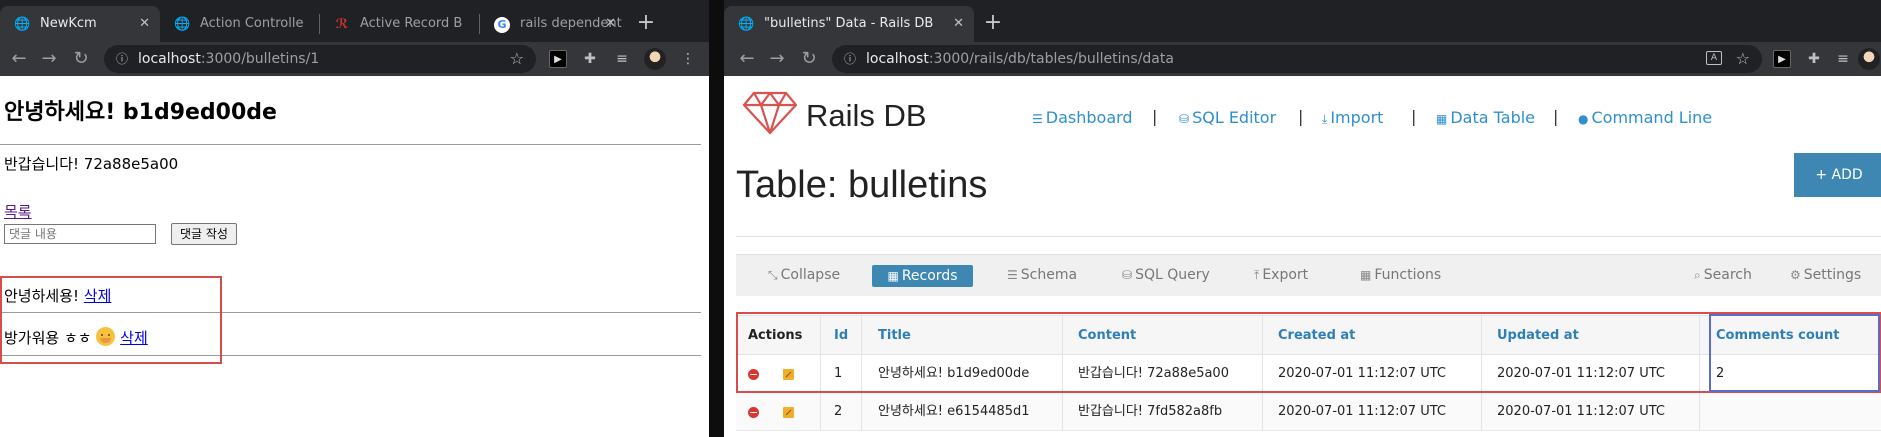 The image size is (1881, 437). I want to click on tab-title: "bulletins" Data - Rails DB, so click(849, 23).